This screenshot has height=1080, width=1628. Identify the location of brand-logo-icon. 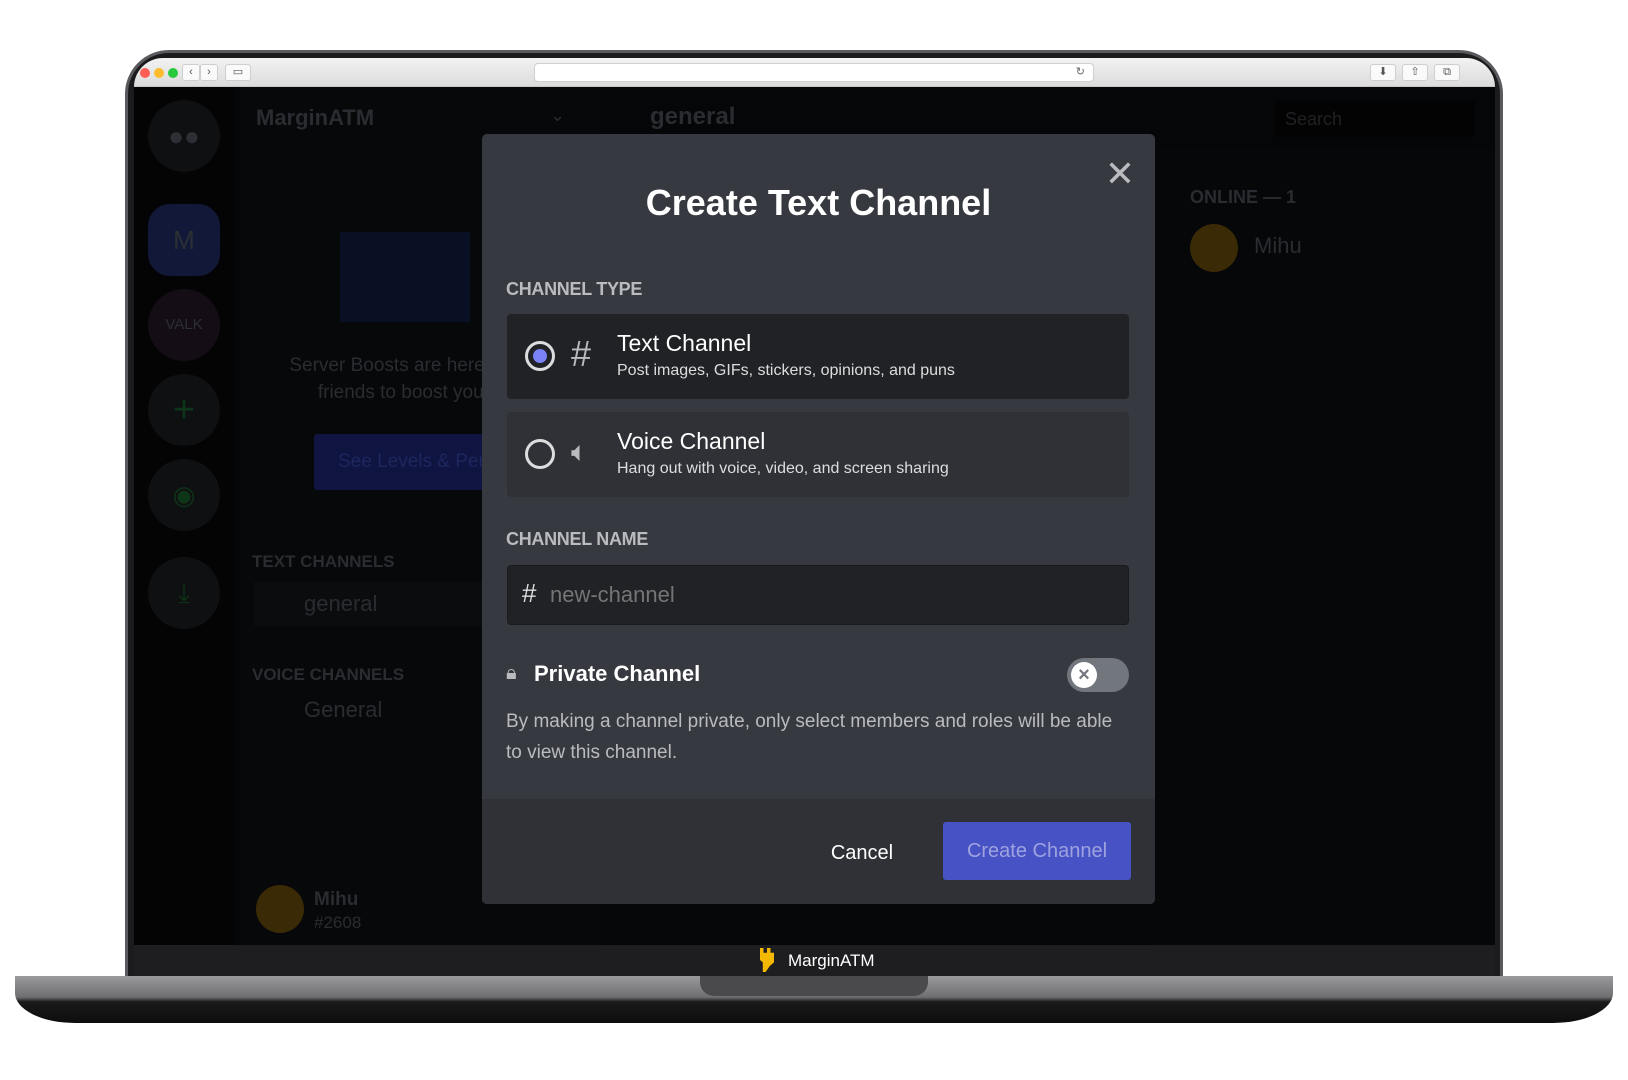
(767, 960).